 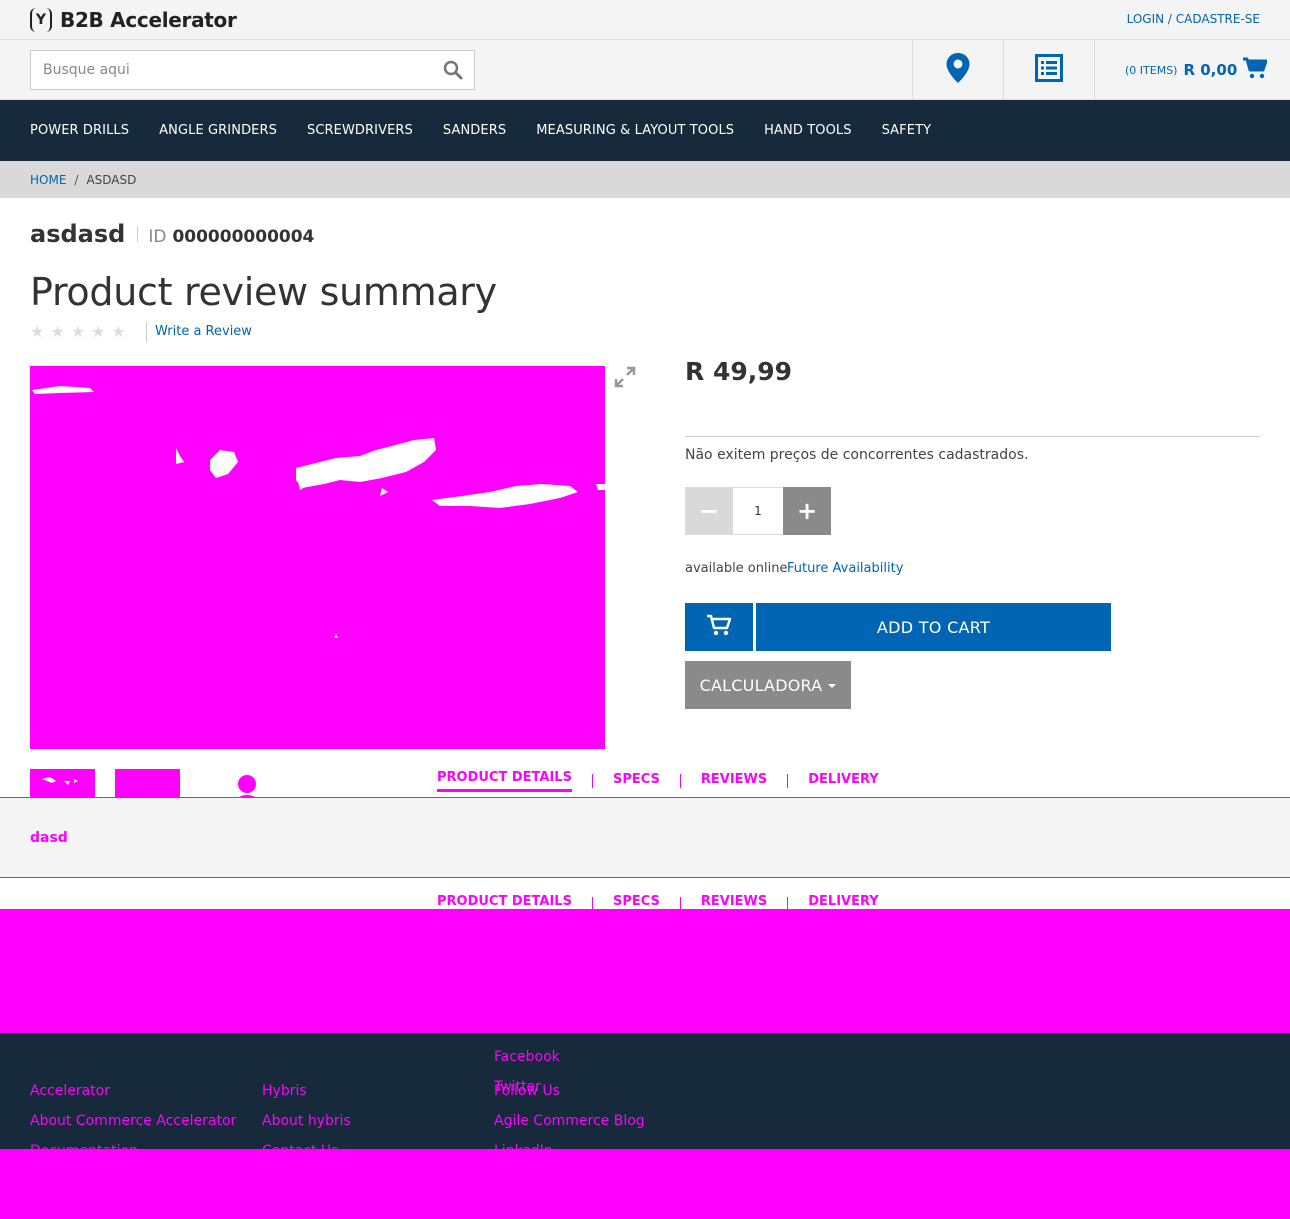 I want to click on future-availability-link: Future Availability, so click(x=845, y=568).